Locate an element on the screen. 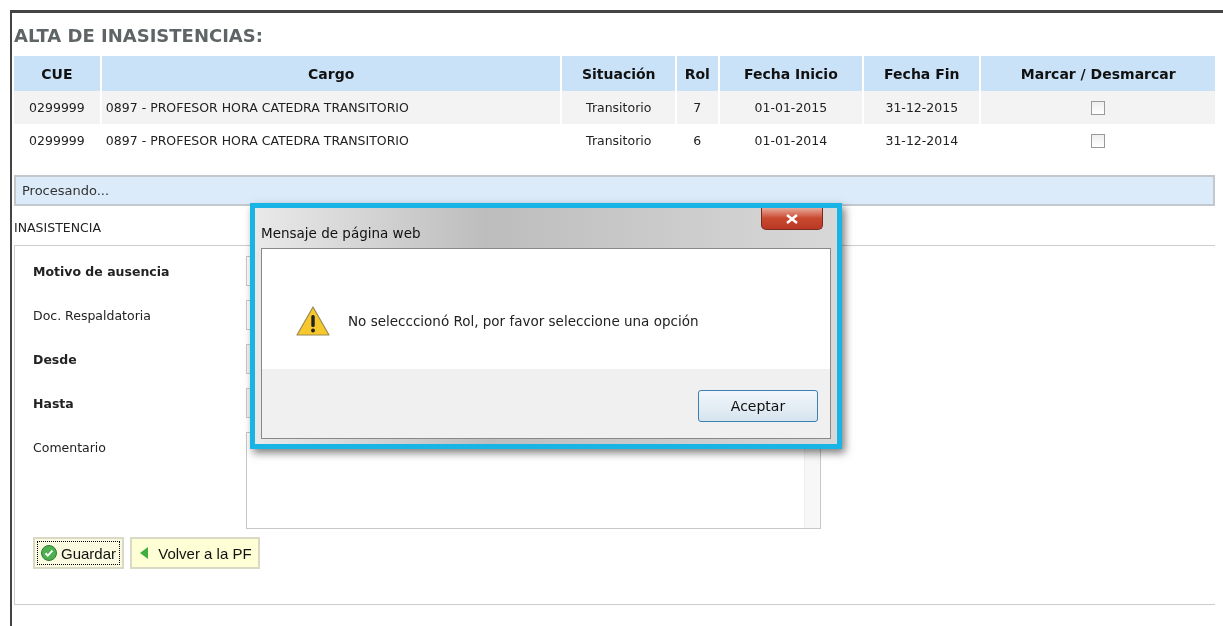 The height and width of the screenshot is (626, 1223). table-cell-text: 0897 - PROFESOR HORA CATEDRA TRANSITORIO is located at coordinates (257, 141).